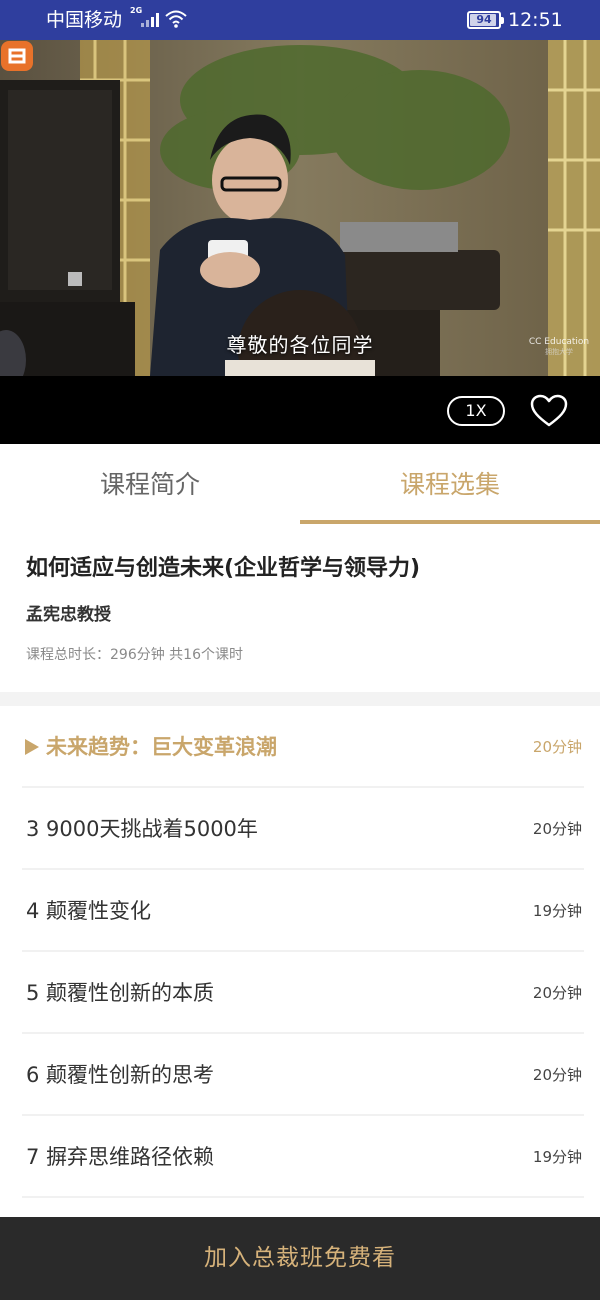  What do you see at coordinates (300, 911) in the screenshot?
I see `episode-item: 4 颠覆性变化 19分钟` at bounding box center [300, 911].